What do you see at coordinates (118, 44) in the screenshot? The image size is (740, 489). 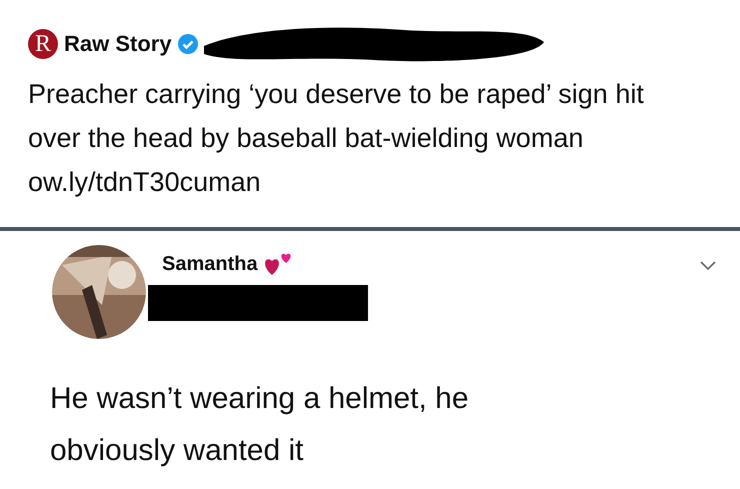 I see `author-name: Raw Story` at bounding box center [118, 44].